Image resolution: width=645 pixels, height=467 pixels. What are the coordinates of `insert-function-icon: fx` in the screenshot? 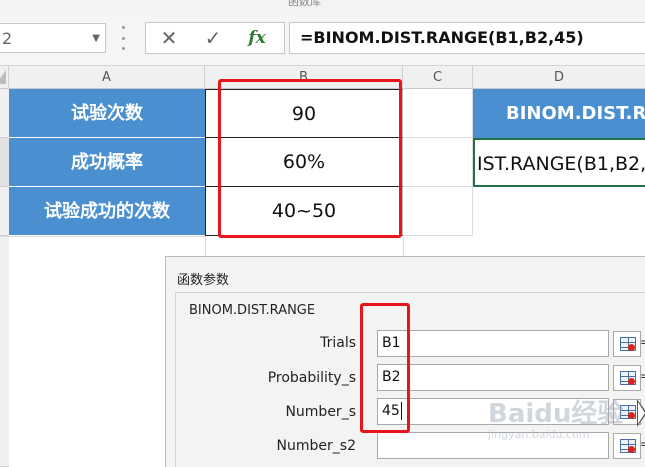 It's located at (257, 38).